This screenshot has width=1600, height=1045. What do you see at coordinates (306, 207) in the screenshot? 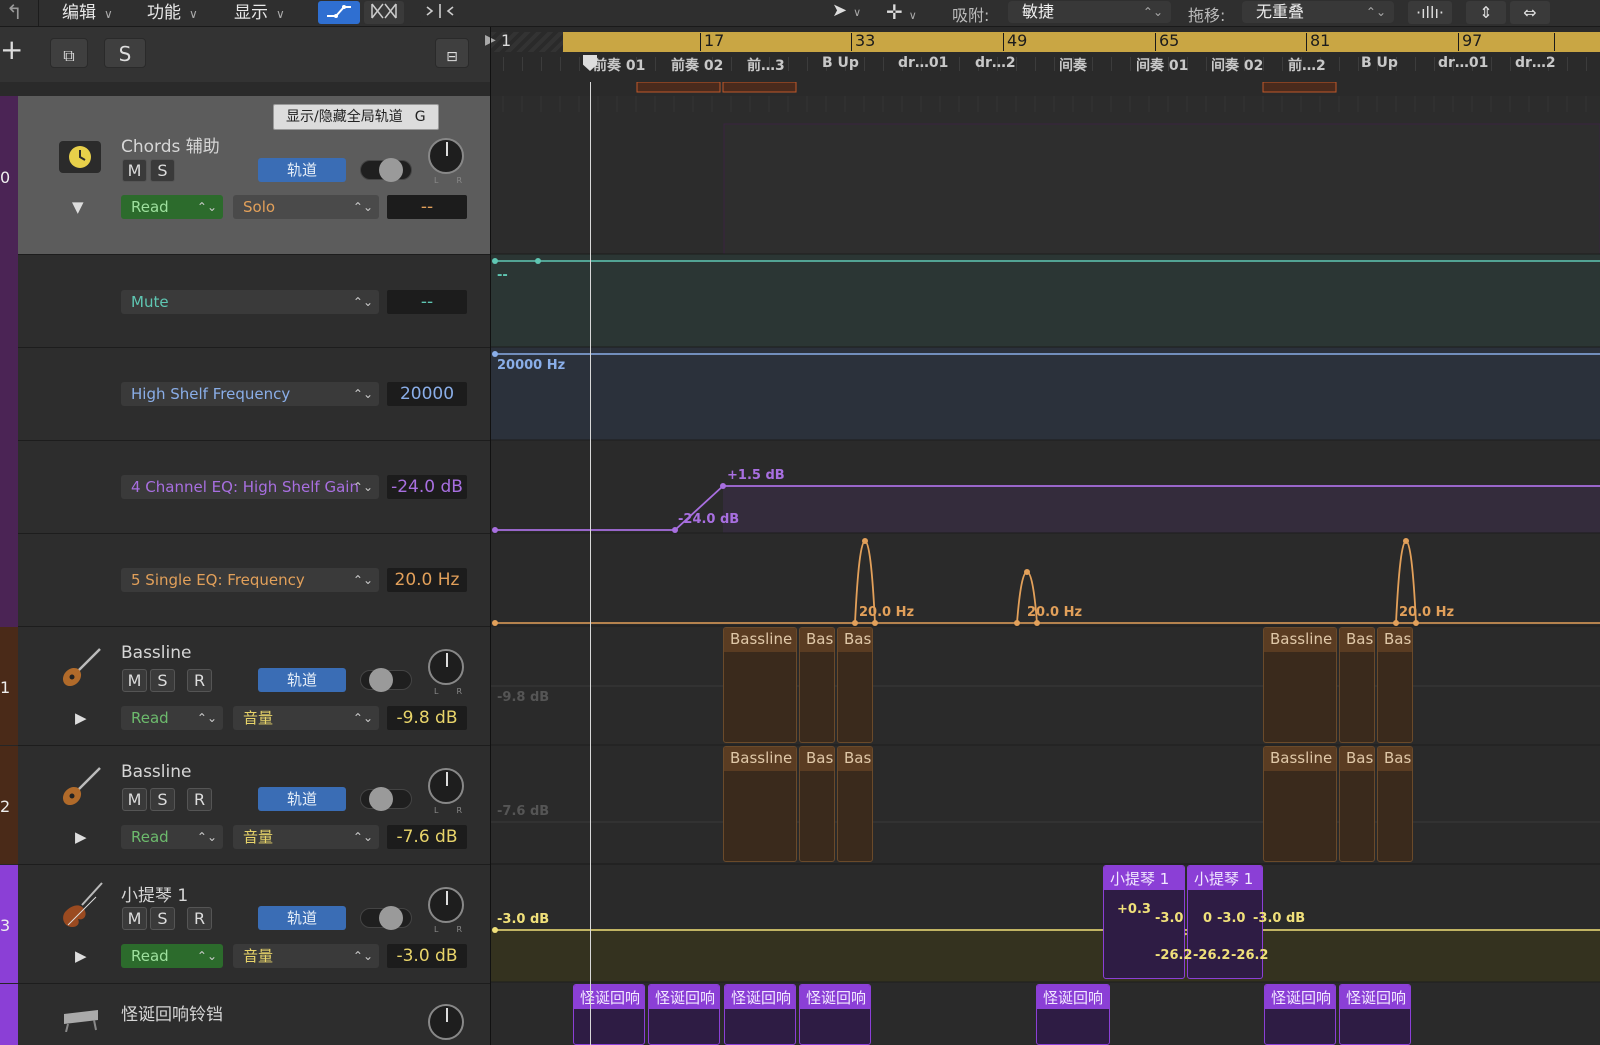
I see `automation-param-select: Solo ⌃⌄` at bounding box center [306, 207].